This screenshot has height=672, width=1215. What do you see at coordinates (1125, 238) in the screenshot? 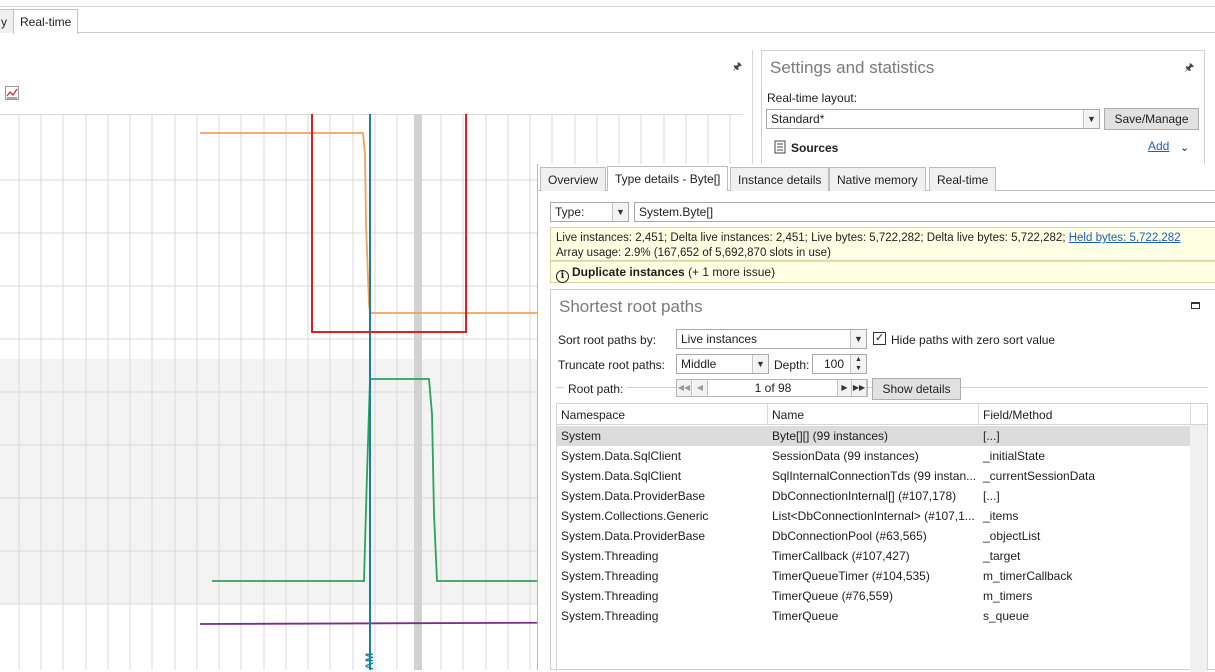
I see `held-bytes-link: Held bytes: 5,722,282` at bounding box center [1125, 238].